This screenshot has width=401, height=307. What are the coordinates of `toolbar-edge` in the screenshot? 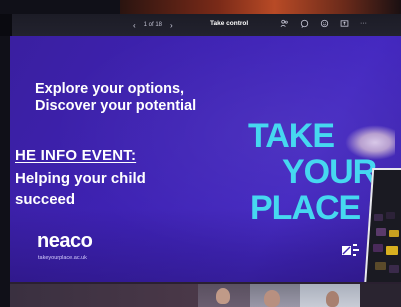 It's located at (6, 25).